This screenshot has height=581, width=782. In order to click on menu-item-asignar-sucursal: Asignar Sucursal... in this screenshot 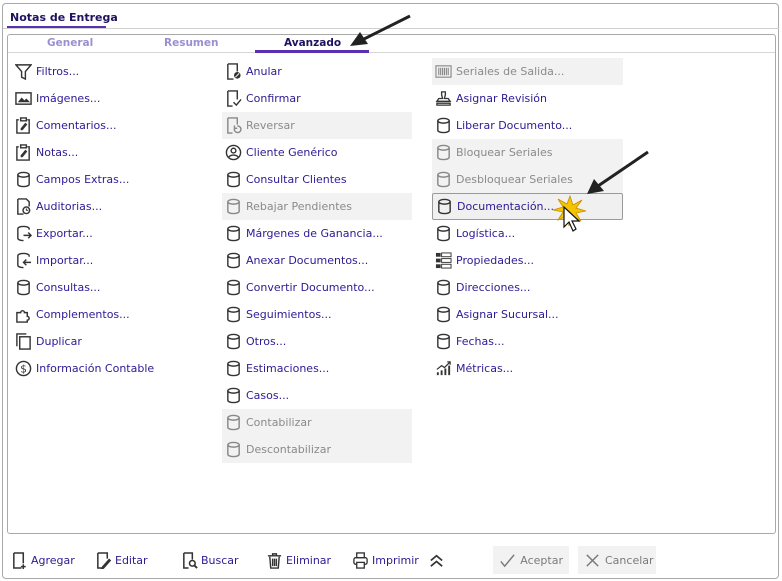, I will do `click(527, 314)`.